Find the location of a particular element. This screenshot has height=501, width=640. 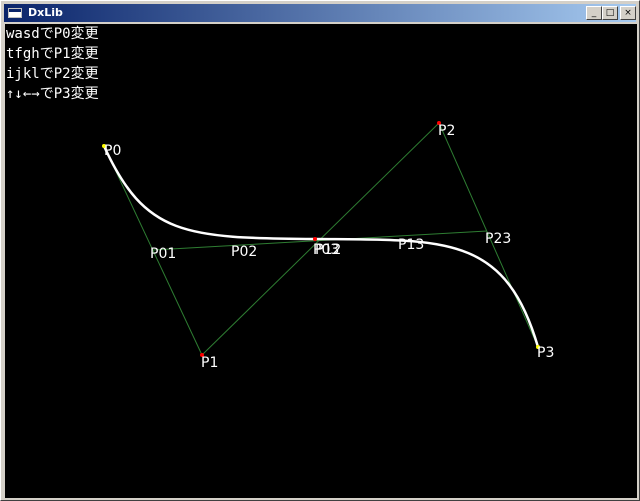

label-p3: P3 is located at coordinates (545, 353).